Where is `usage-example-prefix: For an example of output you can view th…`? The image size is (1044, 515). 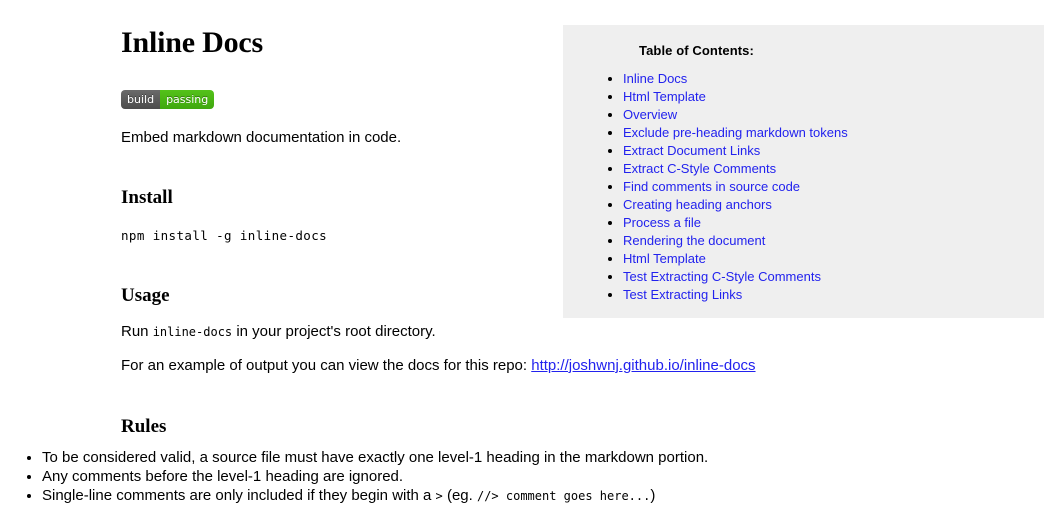
usage-example-prefix: For an example of output you can view th… is located at coordinates (326, 365).